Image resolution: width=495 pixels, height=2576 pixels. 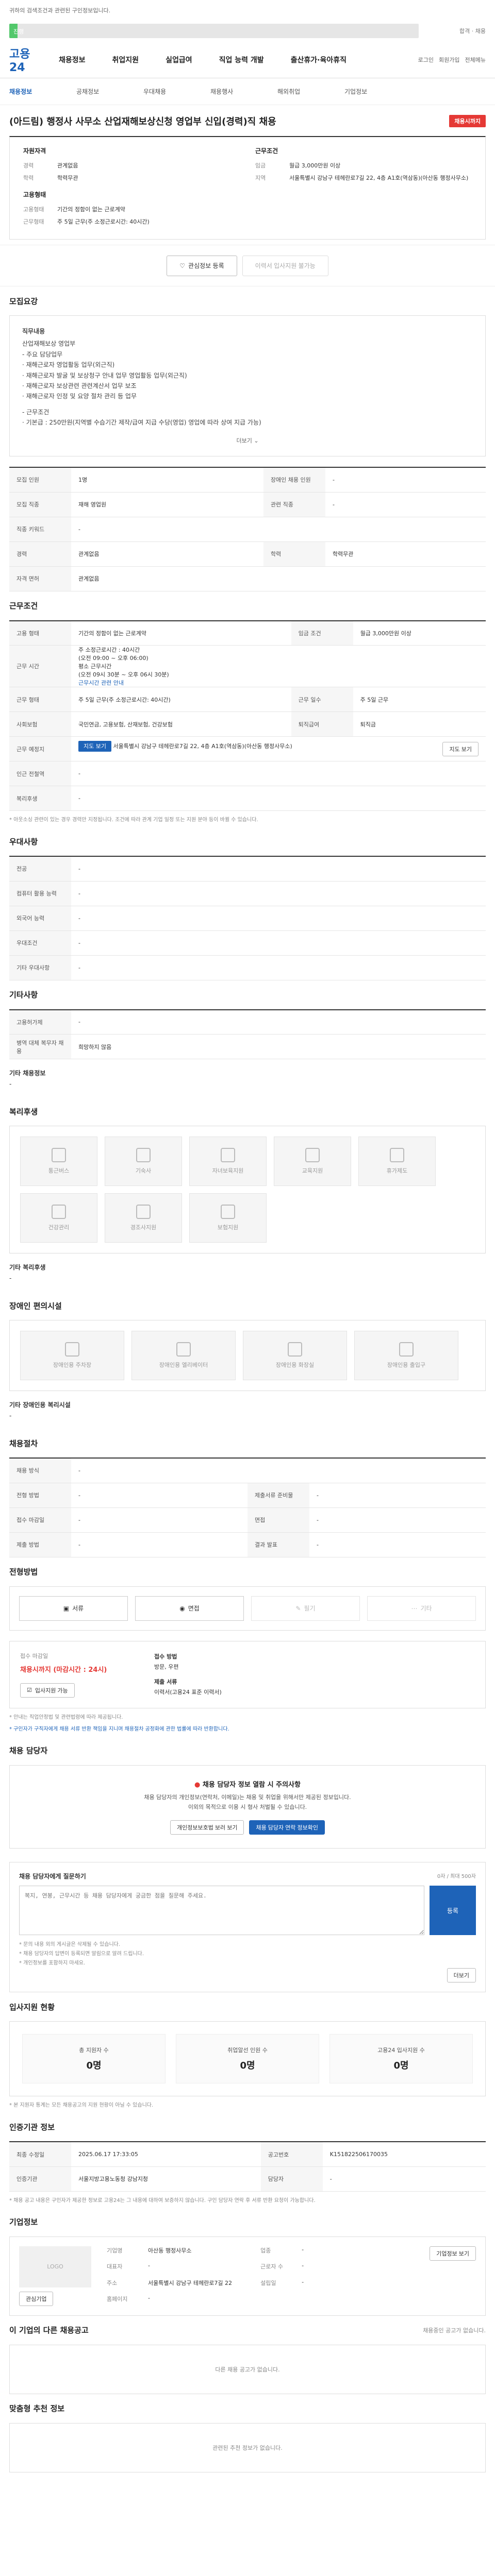 I want to click on table-key: 공고번호, so click(x=291, y=2154).